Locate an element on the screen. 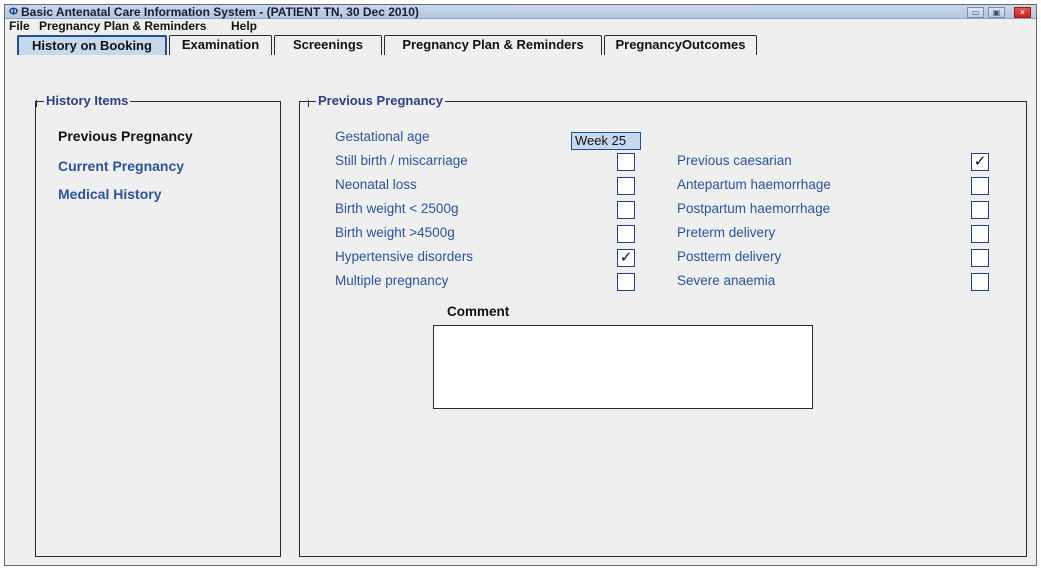  previous-caesarian-label: Previous caesarian is located at coordinates (734, 160).